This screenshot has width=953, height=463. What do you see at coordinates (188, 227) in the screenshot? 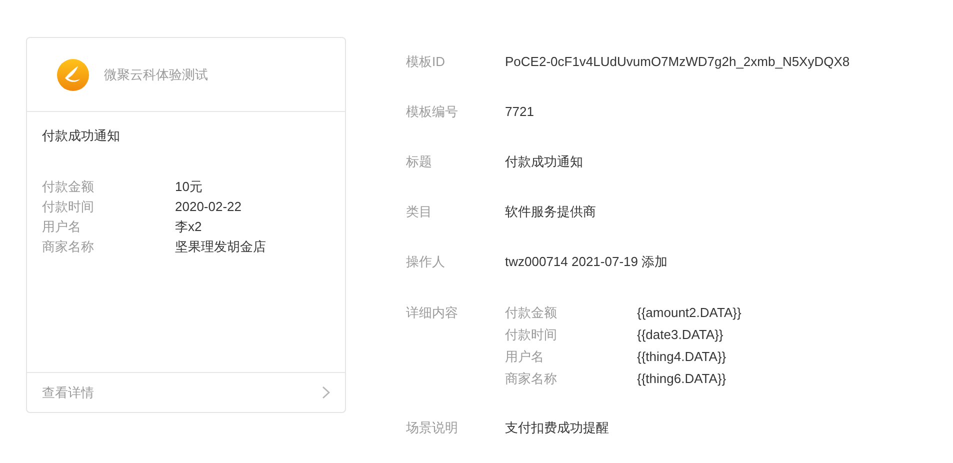
I see `field-value: 李x2` at bounding box center [188, 227].